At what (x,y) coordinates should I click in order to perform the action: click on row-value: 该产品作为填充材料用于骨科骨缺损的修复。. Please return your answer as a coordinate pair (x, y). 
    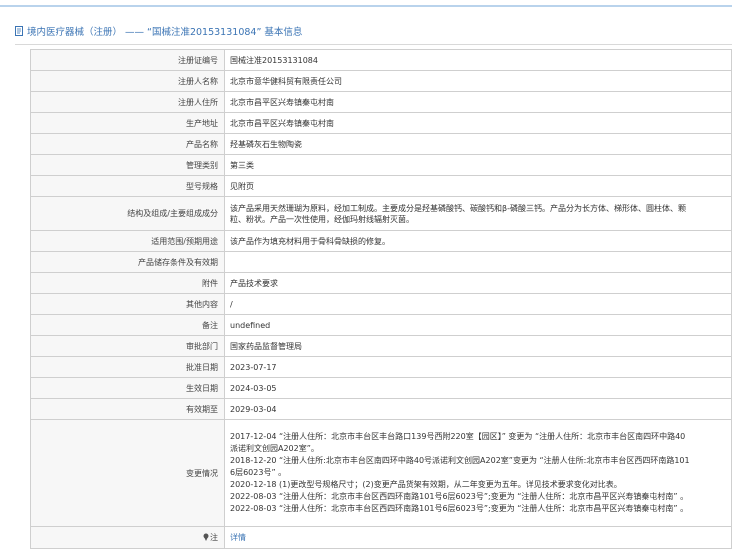
    Looking at the image, I should click on (478, 241).